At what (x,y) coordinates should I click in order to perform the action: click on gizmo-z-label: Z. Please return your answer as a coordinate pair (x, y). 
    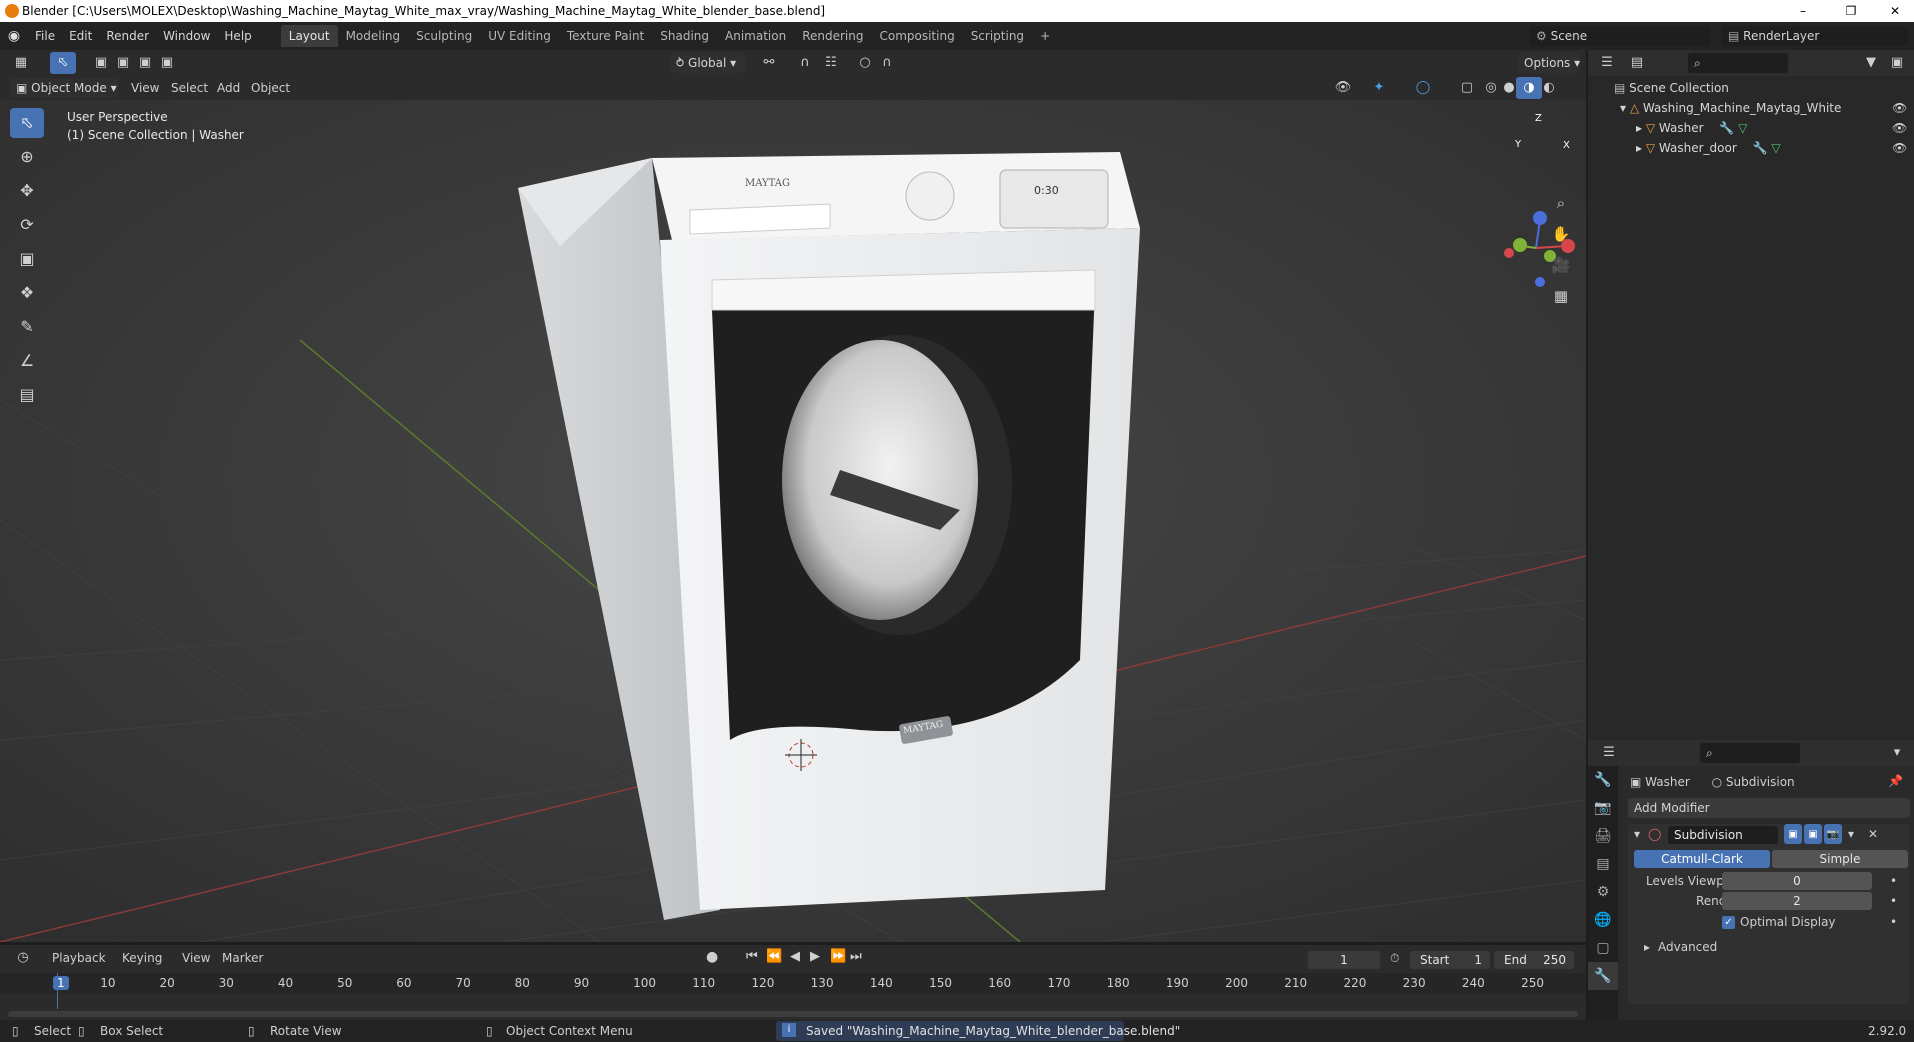
    Looking at the image, I should click on (1538, 118).